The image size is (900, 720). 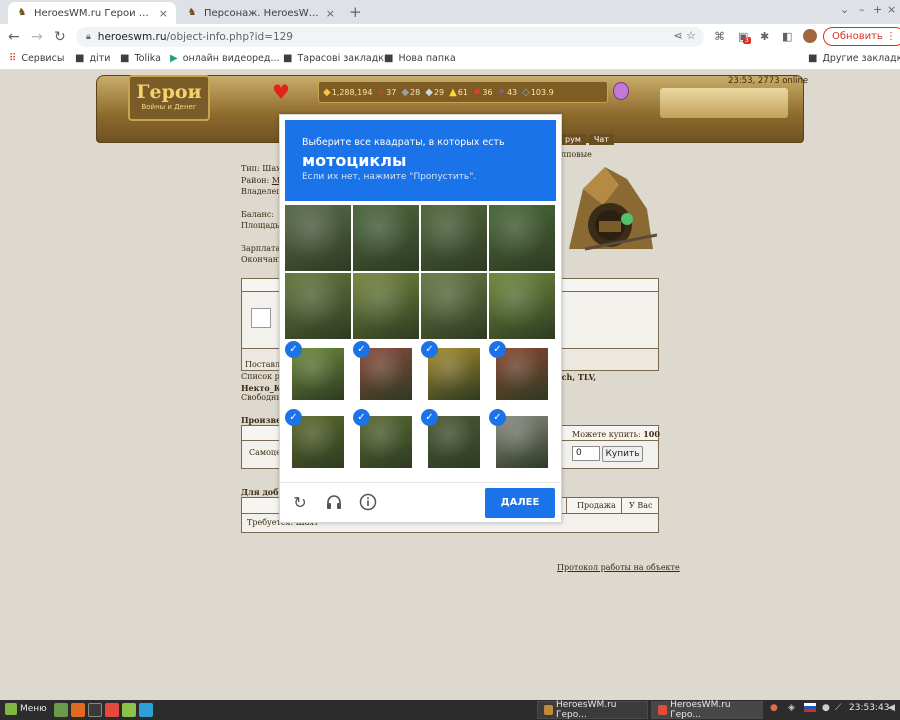 I want to click on info-icon, so click(x=368, y=503).